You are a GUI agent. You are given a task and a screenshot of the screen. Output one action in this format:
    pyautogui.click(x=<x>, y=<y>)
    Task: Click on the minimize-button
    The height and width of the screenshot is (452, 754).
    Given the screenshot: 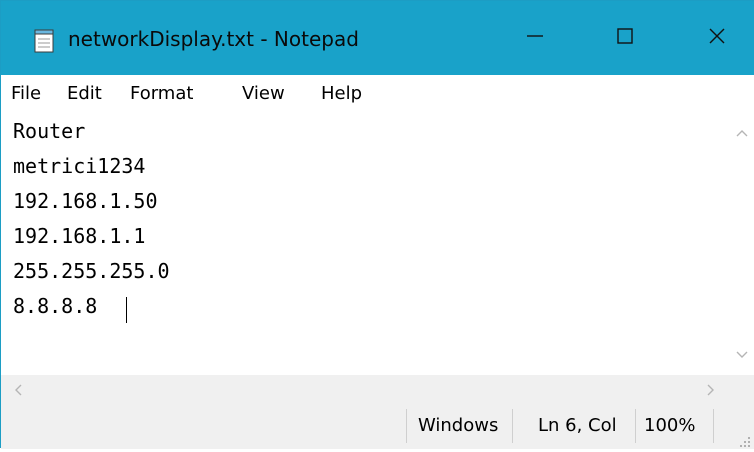 What is the action you would take?
    pyautogui.click(x=535, y=38)
    